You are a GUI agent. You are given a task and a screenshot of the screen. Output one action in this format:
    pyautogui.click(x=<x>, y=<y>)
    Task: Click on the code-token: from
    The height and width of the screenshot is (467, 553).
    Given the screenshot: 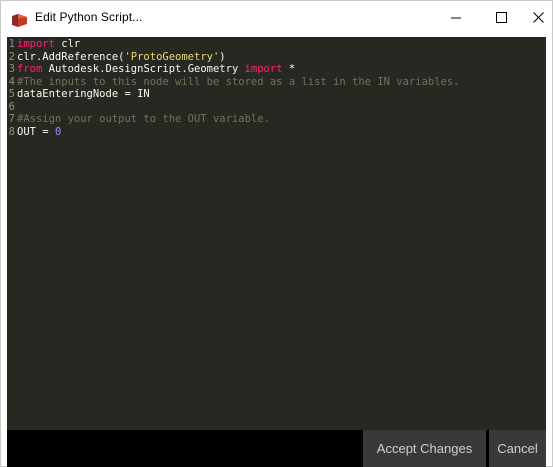 What is the action you would take?
    pyautogui.click(x=30, y=69)
    